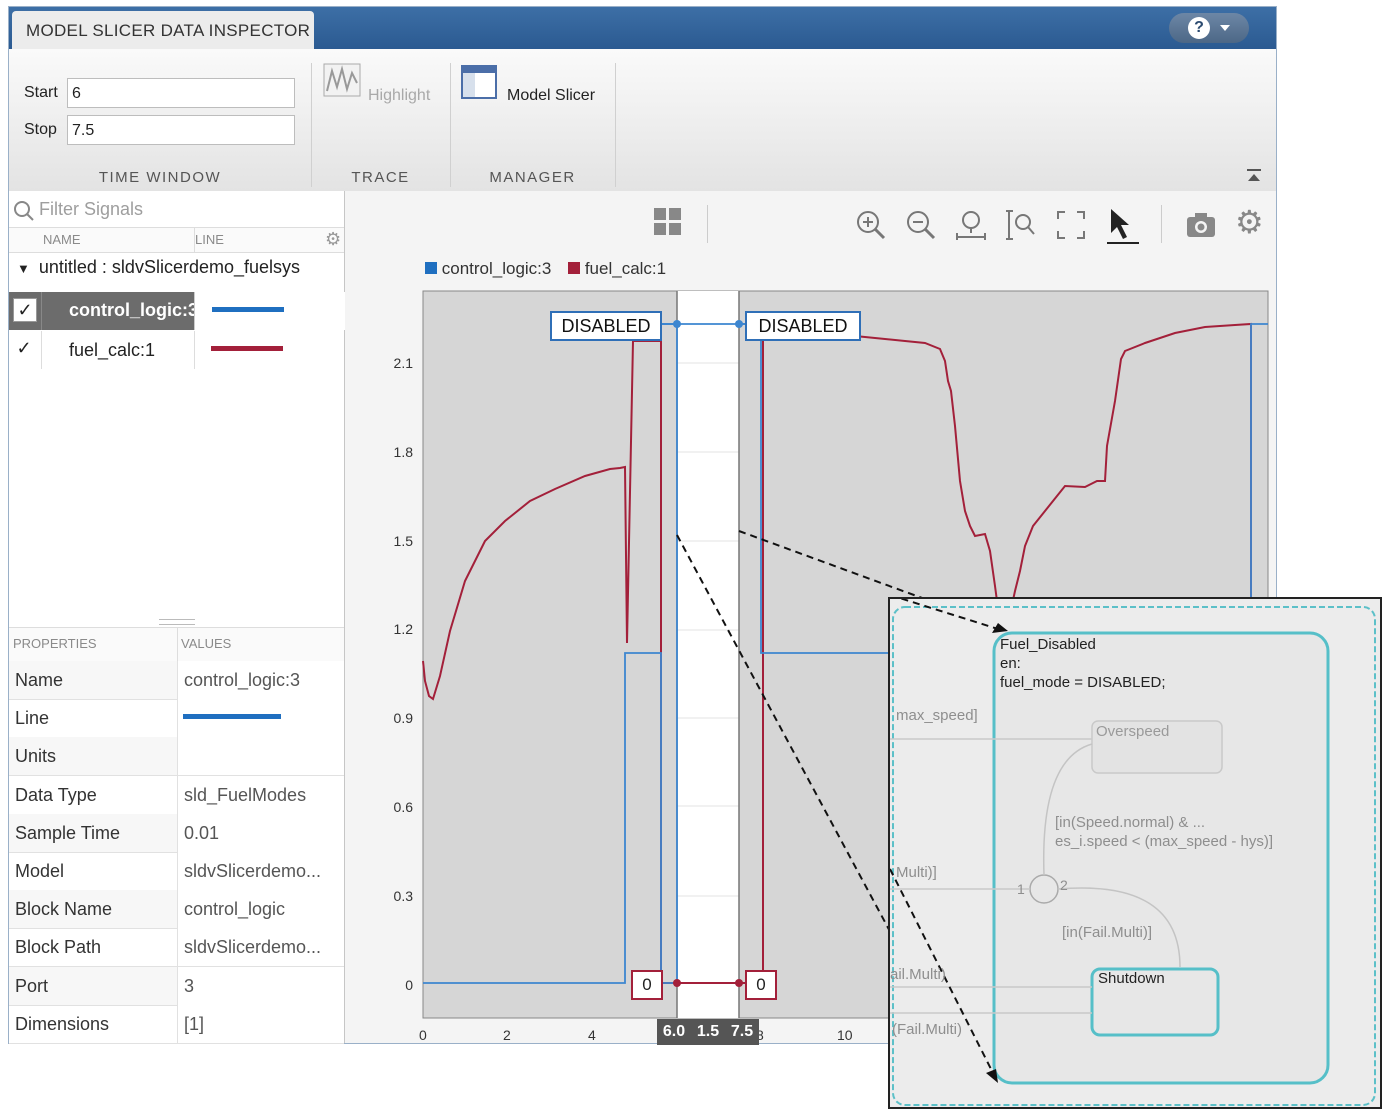 This screenshot has width=1385, height=1110. What do you see at coordinates (532, 177) in the screenshot?
I see `section-manager: MANAGER` at bounding box center [532, 177].